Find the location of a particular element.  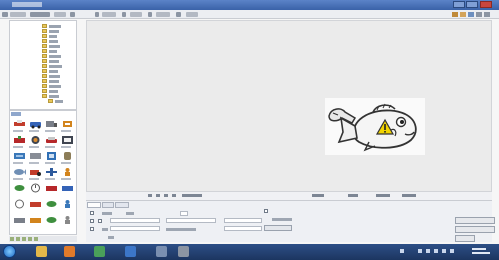

sprite-plane is located at coordinates (51, 172).